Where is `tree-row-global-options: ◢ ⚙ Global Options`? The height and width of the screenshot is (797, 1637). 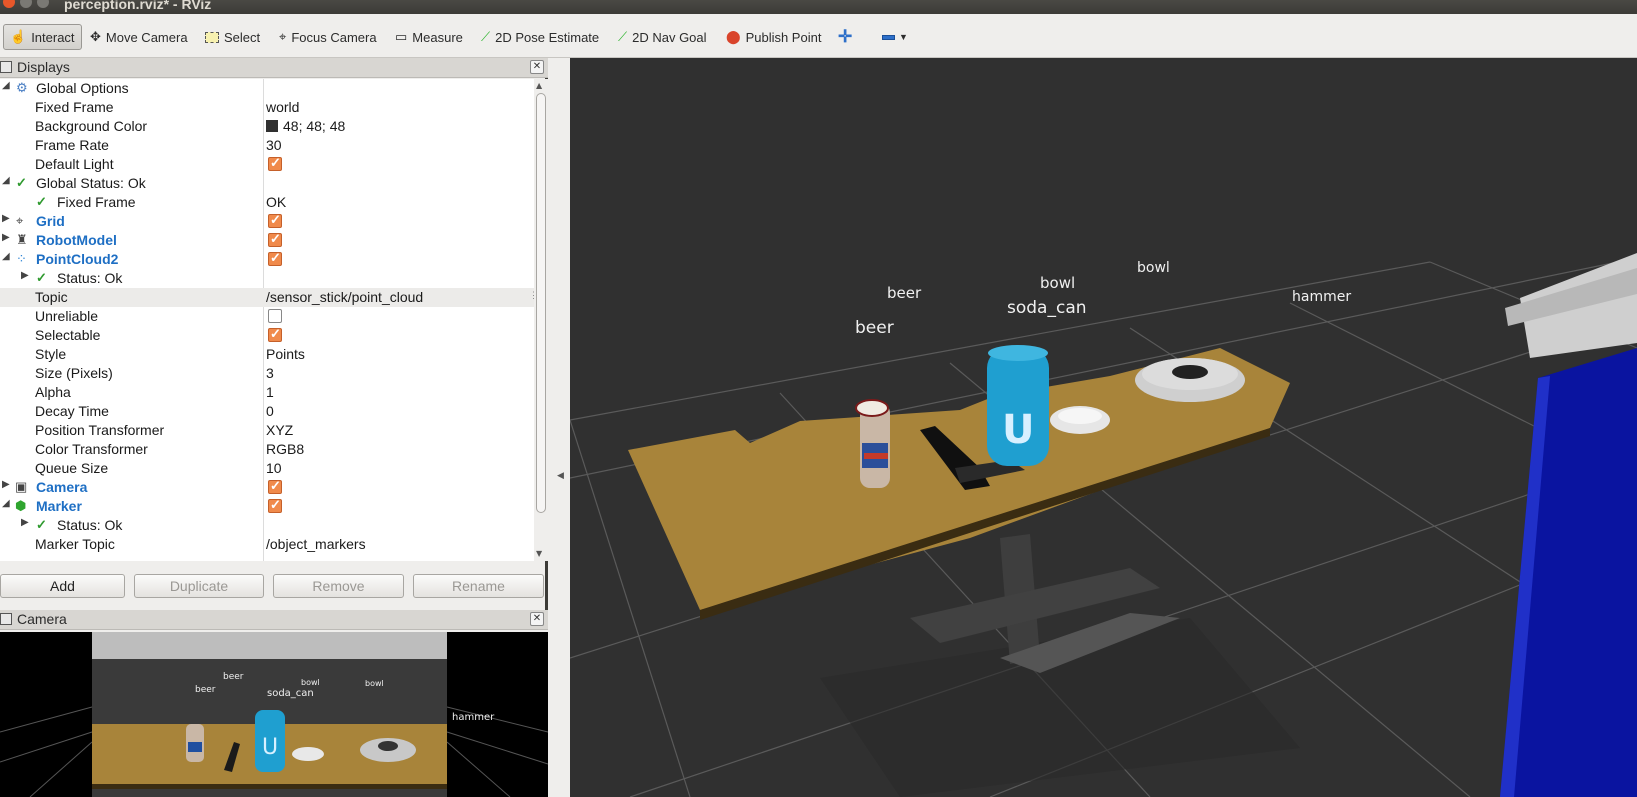
tree-row-global-options: ◢ ⚙ Global Options is located at coordinates (267, 88).